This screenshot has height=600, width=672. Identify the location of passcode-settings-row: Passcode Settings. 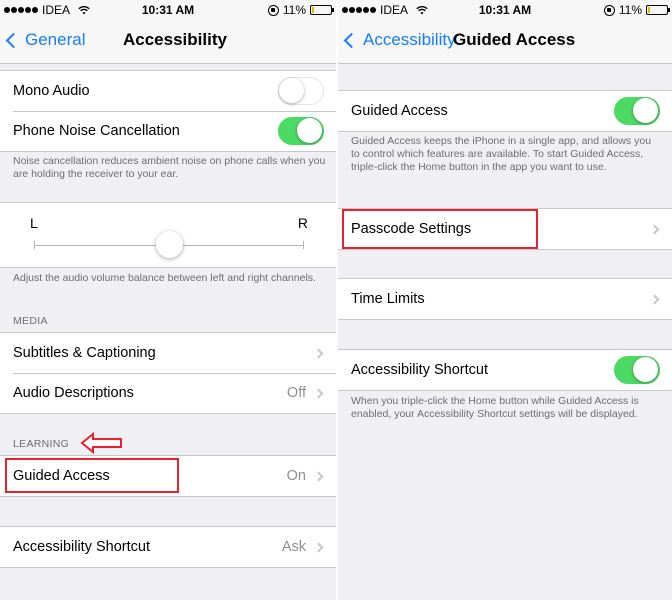
(505, 229).